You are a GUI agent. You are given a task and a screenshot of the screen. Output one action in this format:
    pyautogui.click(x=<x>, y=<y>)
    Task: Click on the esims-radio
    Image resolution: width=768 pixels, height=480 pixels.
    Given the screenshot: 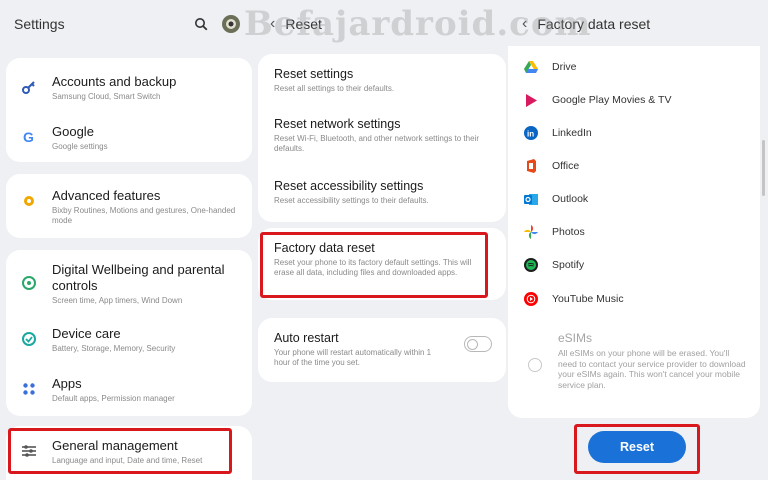 What is the action you would take?
    pyautogui.click(x=535, y=365)
    